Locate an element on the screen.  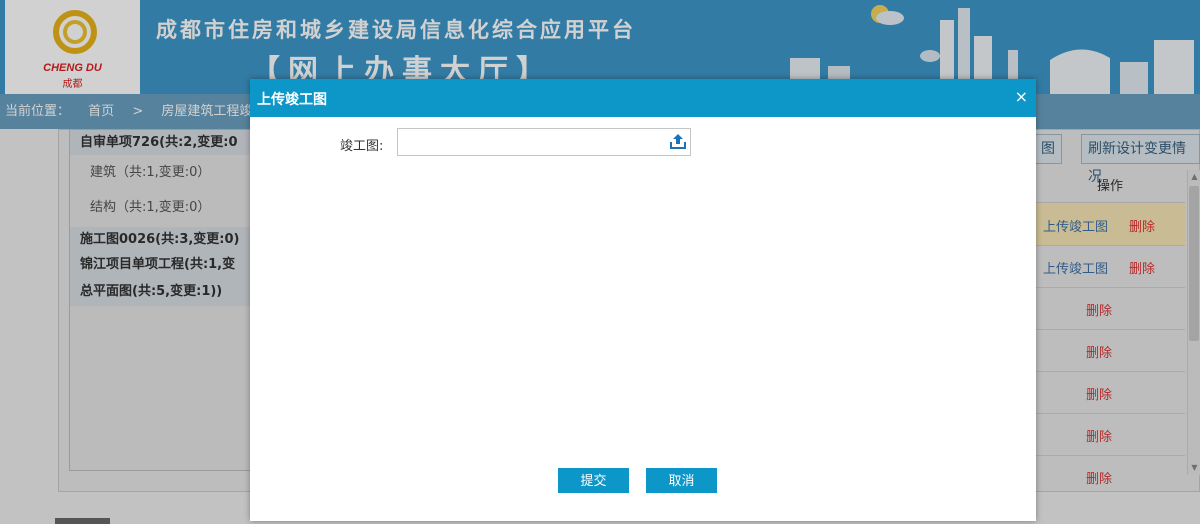
bottom-tab-indicator is located at coordinates (82, 521).